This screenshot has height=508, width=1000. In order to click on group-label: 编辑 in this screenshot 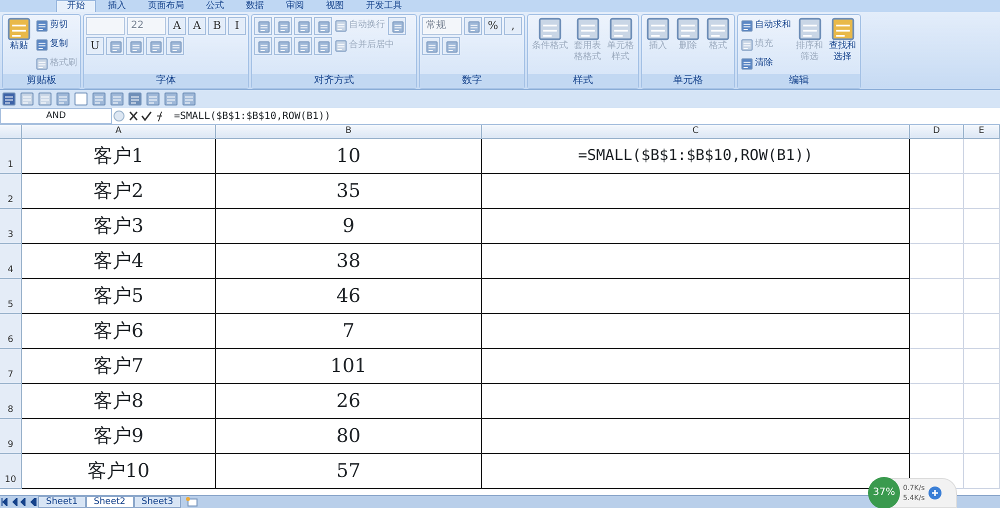, I will do `click(799, 81)`.